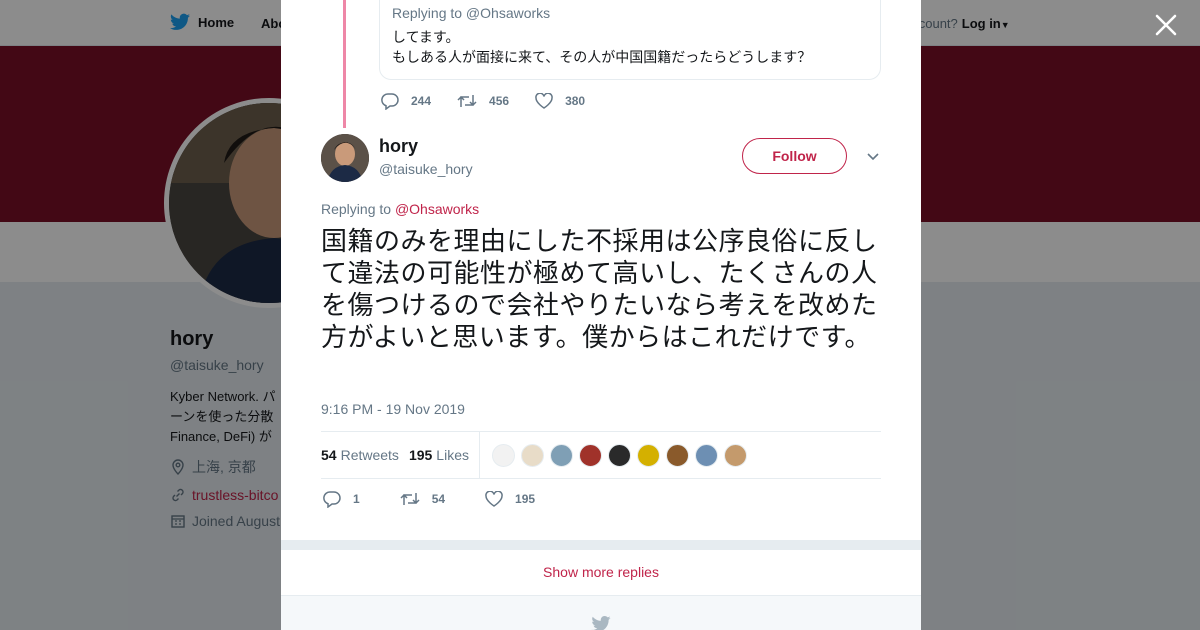 This screenshot has height=630, width=1200. I want to click on reply-button: 1, so click(341, 499).